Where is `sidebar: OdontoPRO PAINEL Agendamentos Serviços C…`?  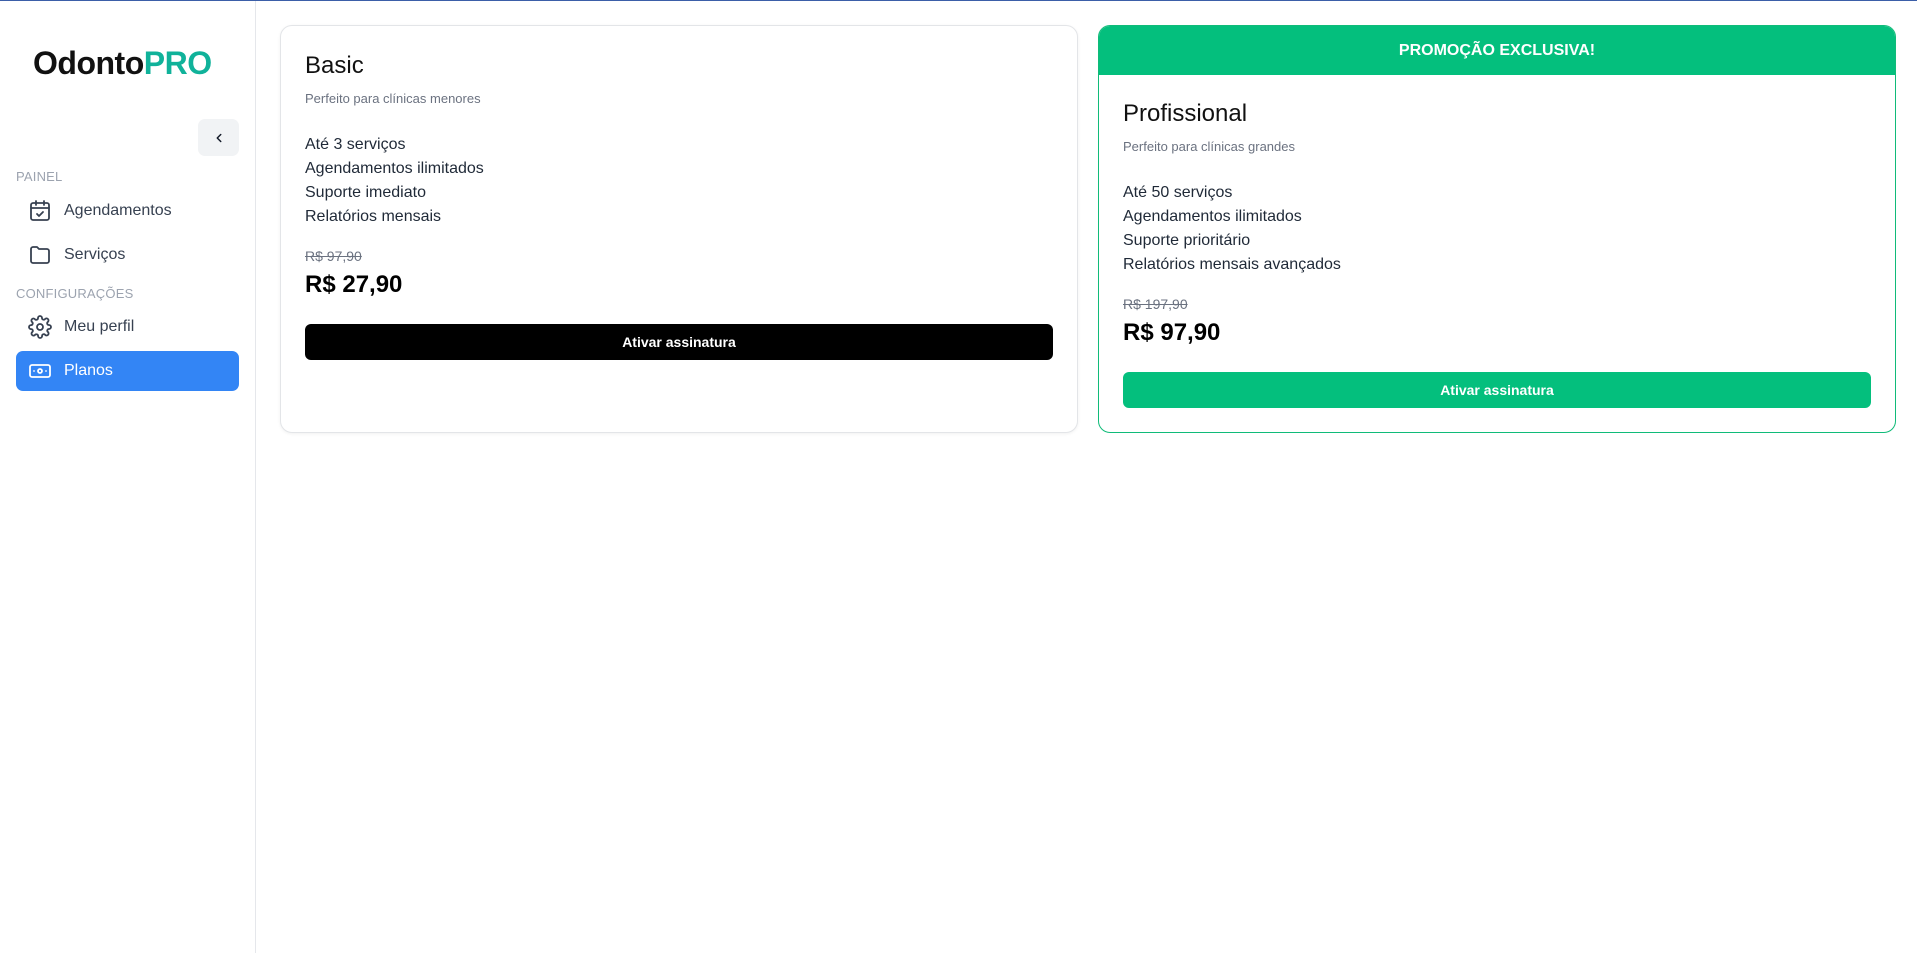
sidebar: OdontoPRO PAINEL Agendamentos Serviços C… is located at coordinates (128, 477).